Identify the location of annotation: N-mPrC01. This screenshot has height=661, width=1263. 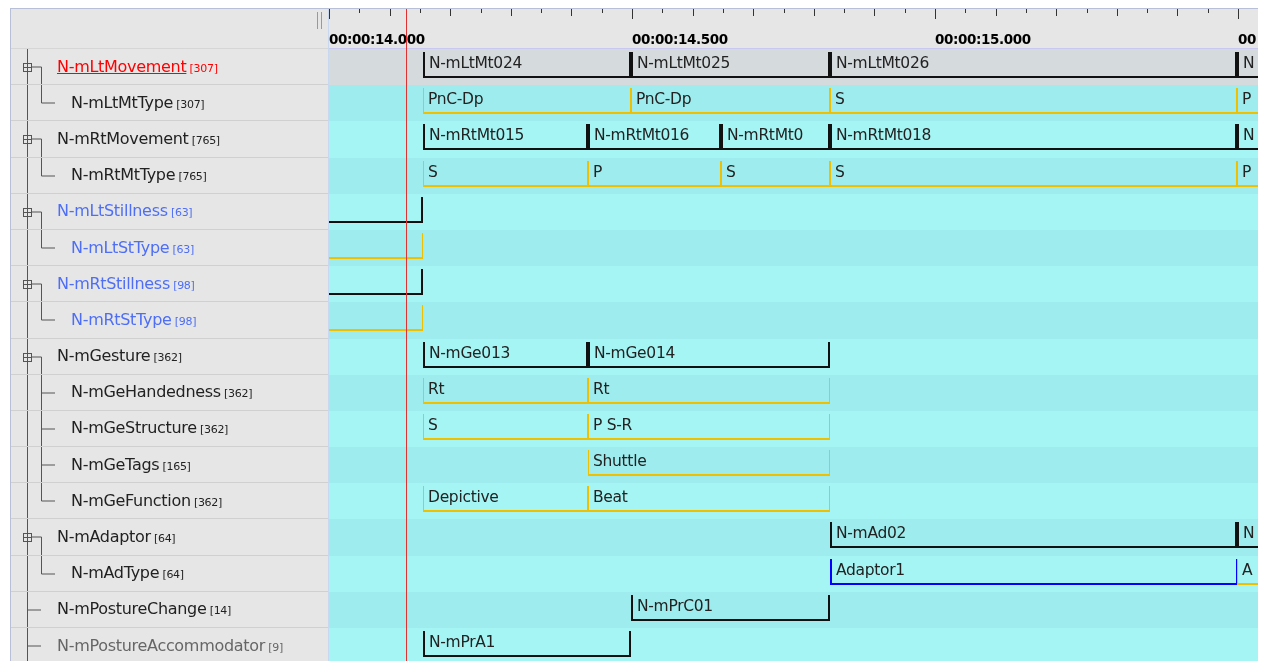
(730, 607).